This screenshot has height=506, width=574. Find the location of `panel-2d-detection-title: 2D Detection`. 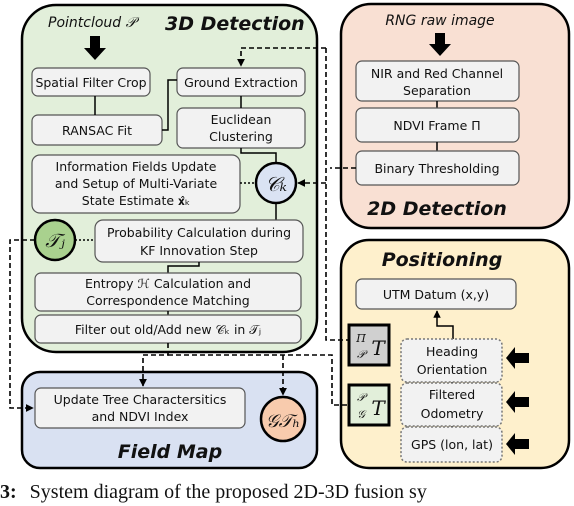

panel-2d-detection-title: 2D Detection is located at coordinates (437, 209).